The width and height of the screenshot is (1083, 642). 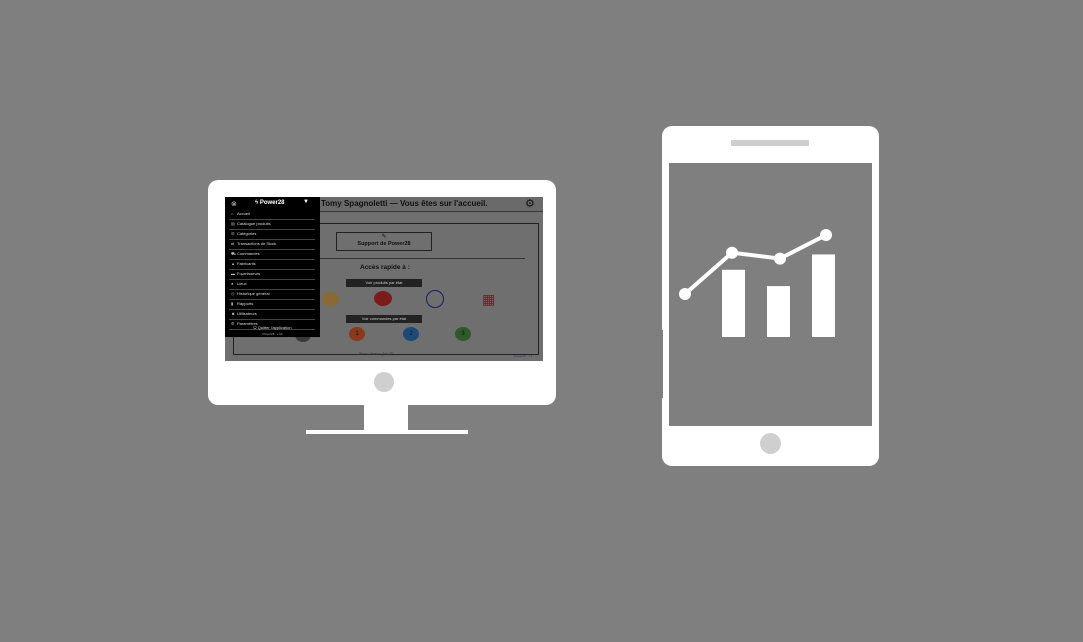 I want to click on monitor-stand-neck, so click(x=386, y=418).